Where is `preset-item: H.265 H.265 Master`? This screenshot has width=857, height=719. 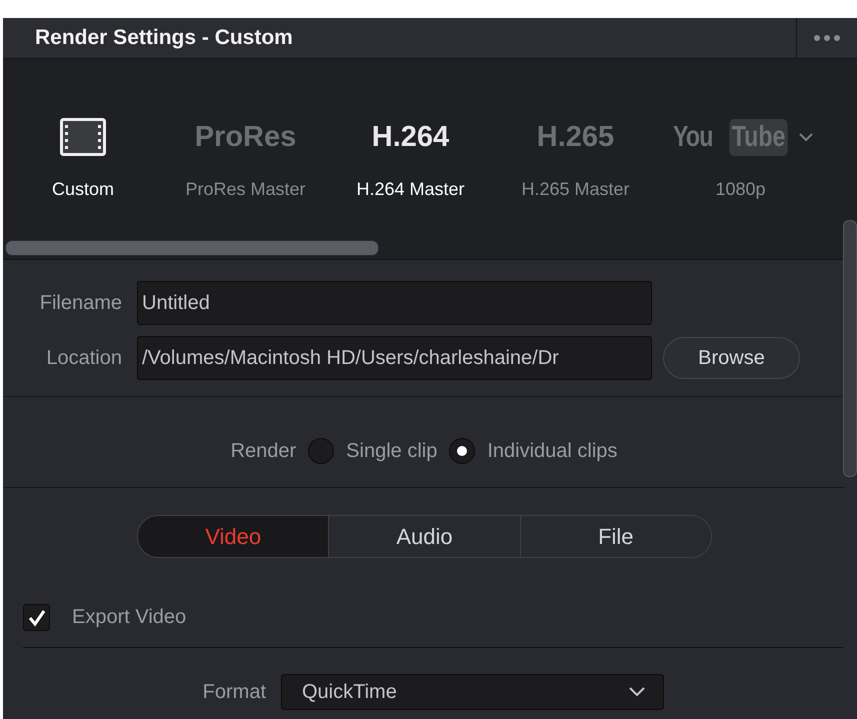
preset-item: H.265 H.265 Master is located at coordinates (575, 154).